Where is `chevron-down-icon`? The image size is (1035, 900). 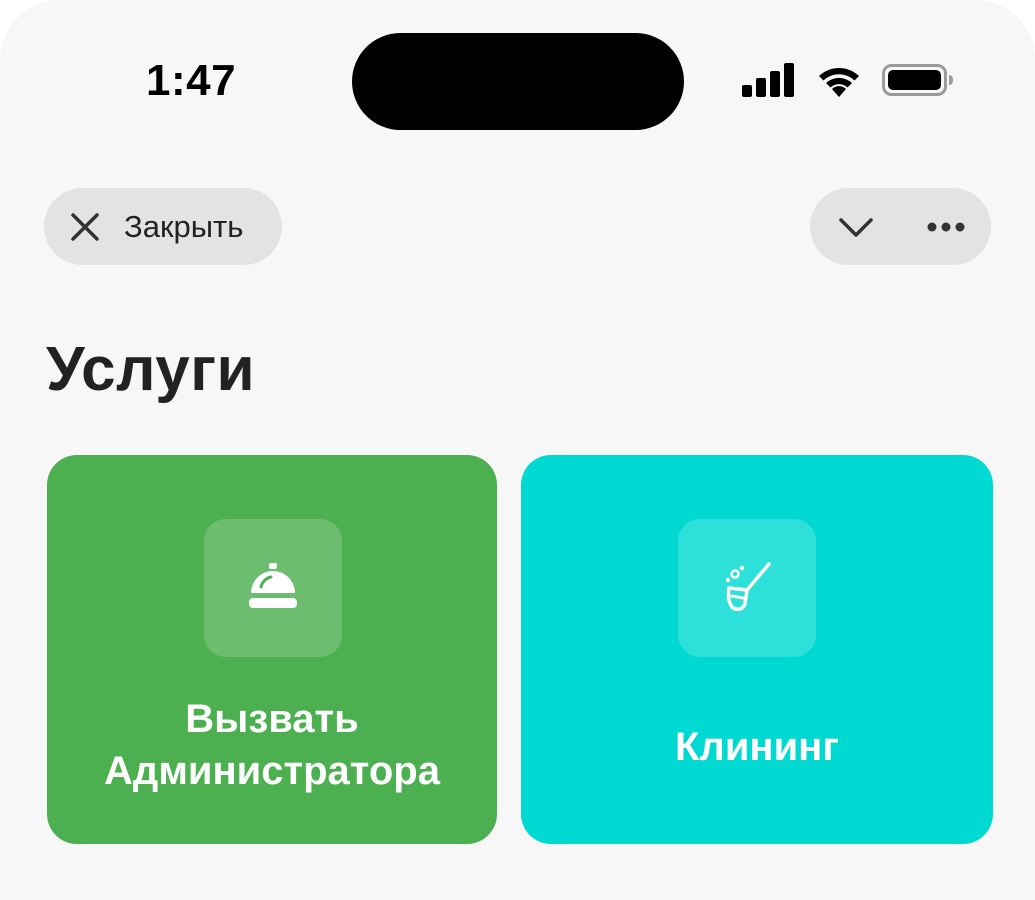 chevron-down-icon is located at coordinates (856, 227).